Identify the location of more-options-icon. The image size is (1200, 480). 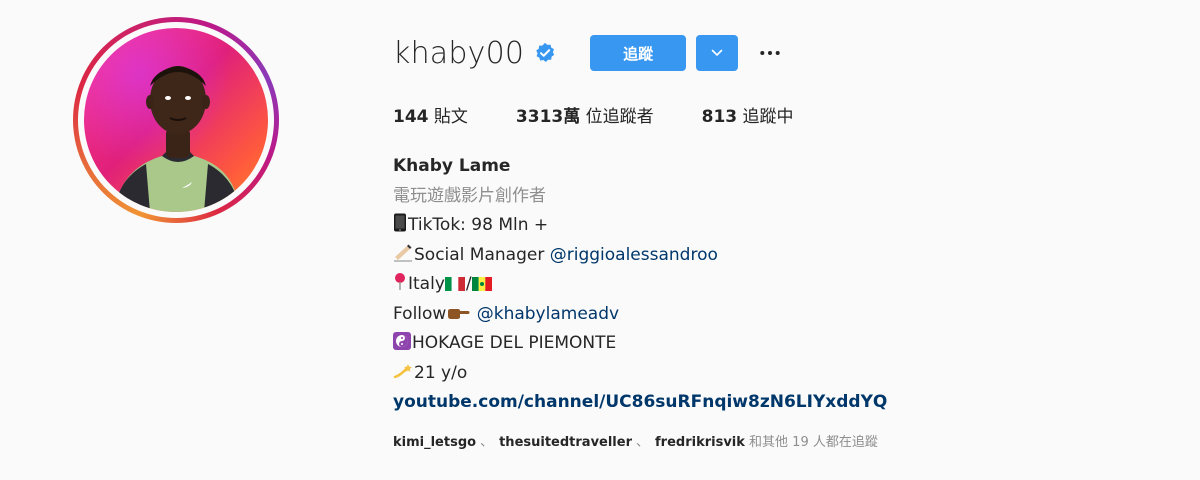
(770, 53).